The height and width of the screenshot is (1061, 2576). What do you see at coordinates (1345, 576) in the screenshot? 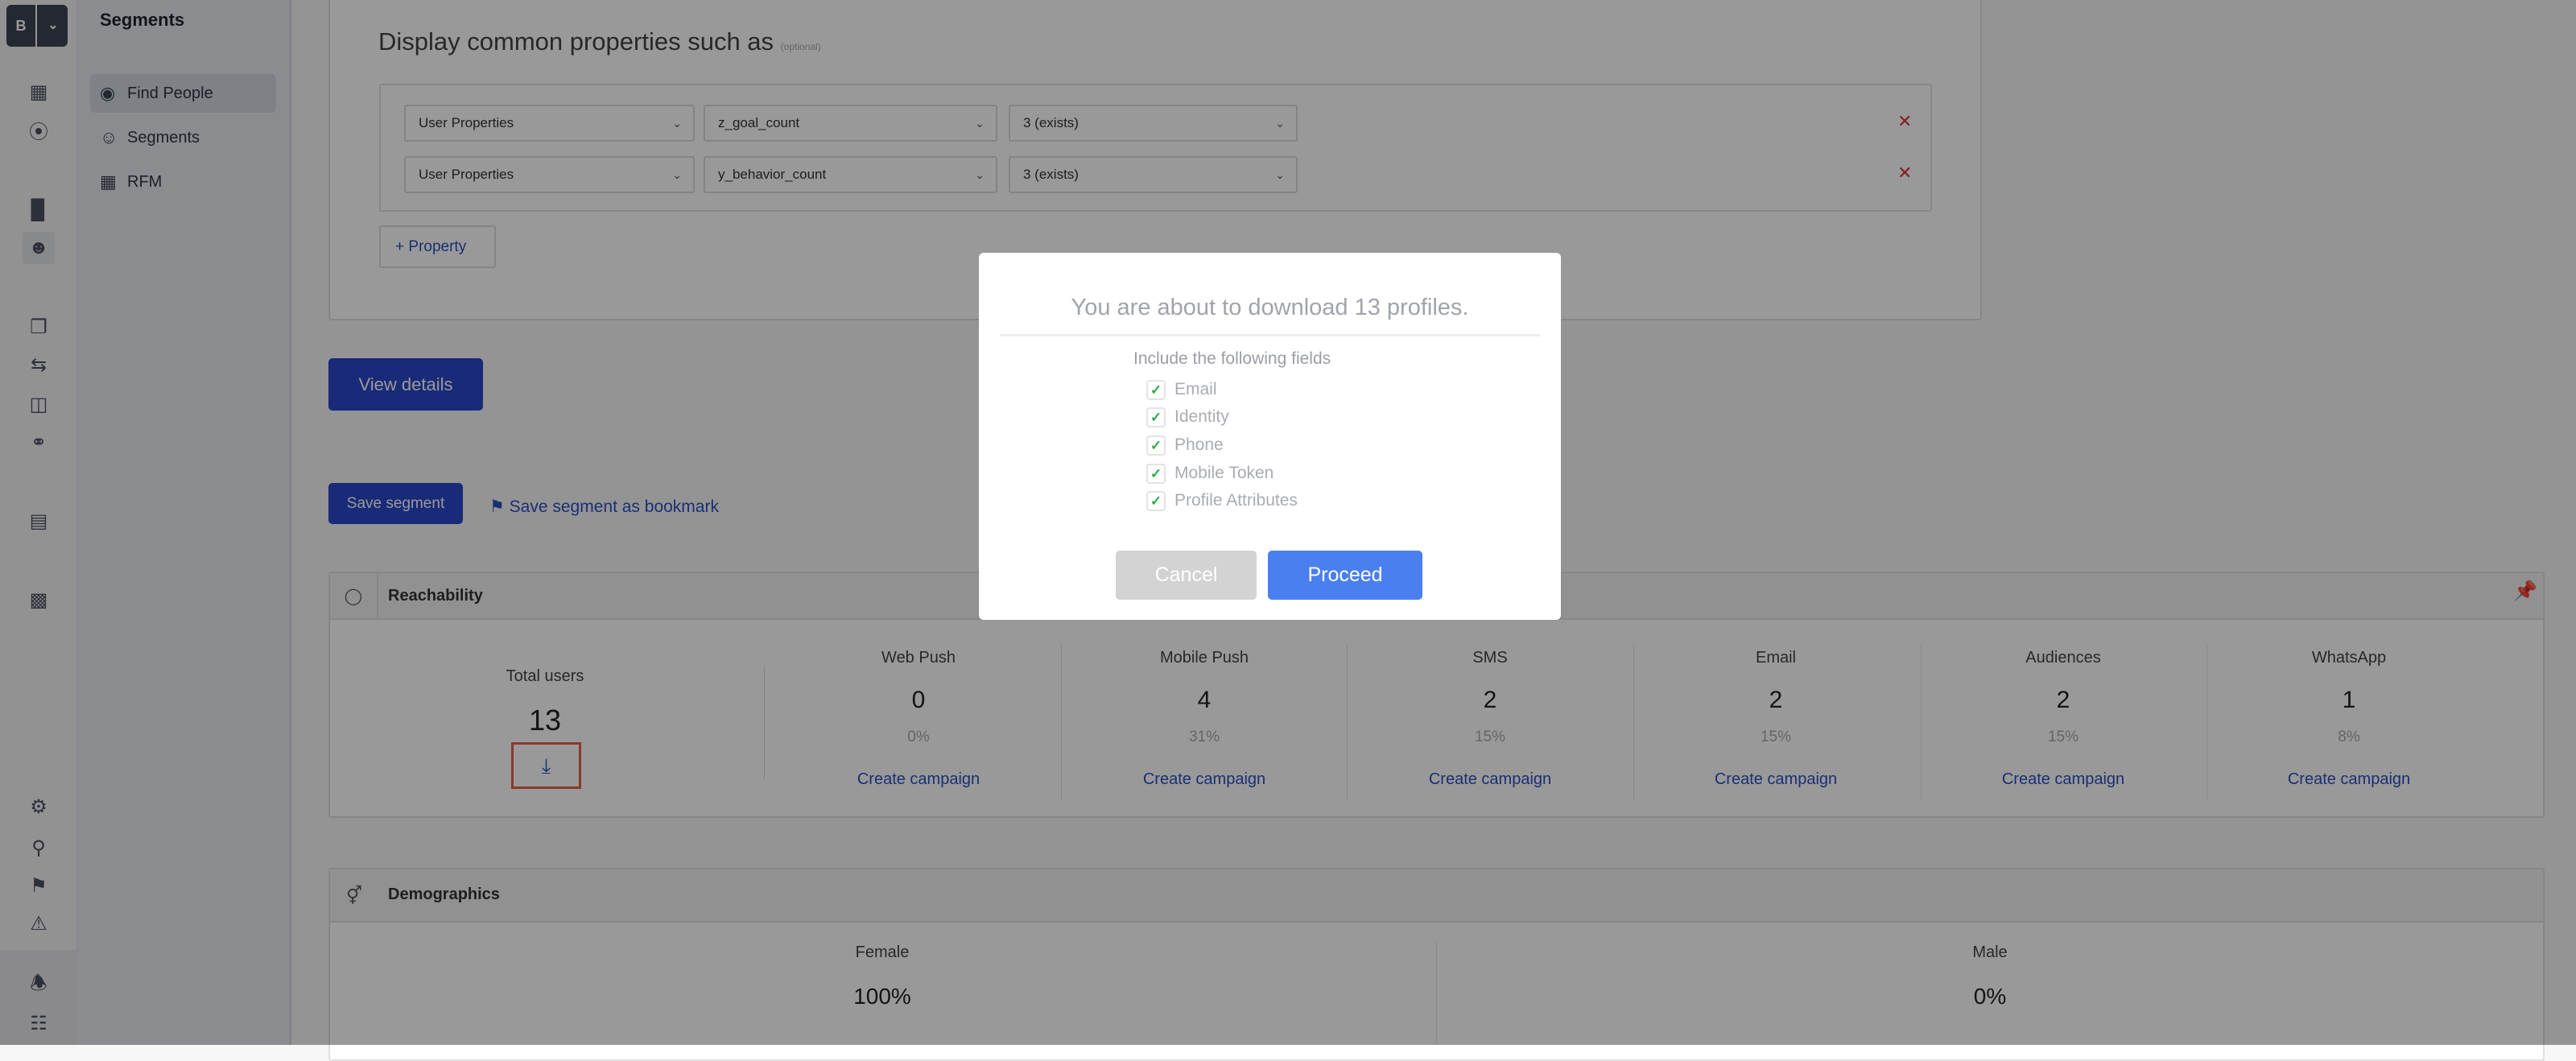
I see `proceed-button: Proceed` at bounding box center [1345, 576].